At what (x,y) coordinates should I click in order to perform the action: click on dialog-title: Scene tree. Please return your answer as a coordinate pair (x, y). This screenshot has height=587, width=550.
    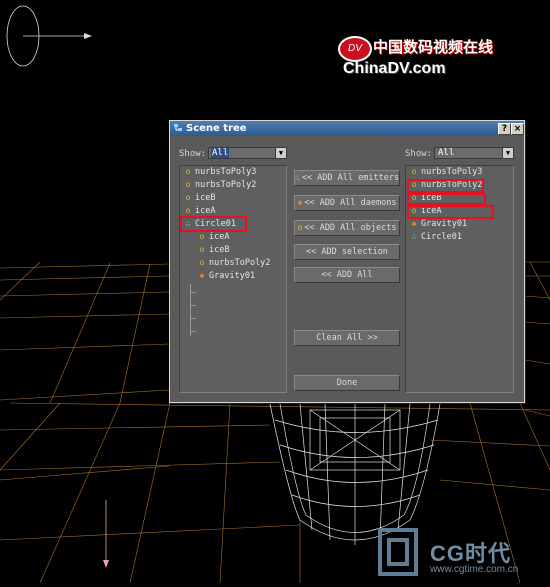
    Looking at the image, I should click on (216, 128).